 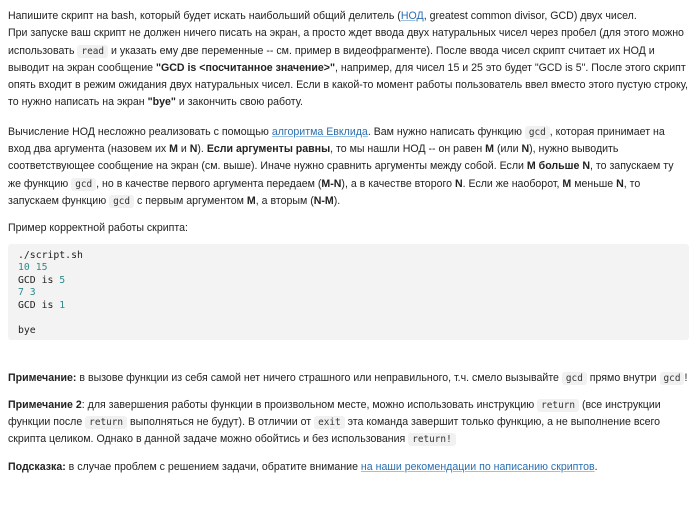 What do you see at coordinates (329, 423) in the screenshot?
I see `inline-code-exit: exit` at bounding box center [329, 423].